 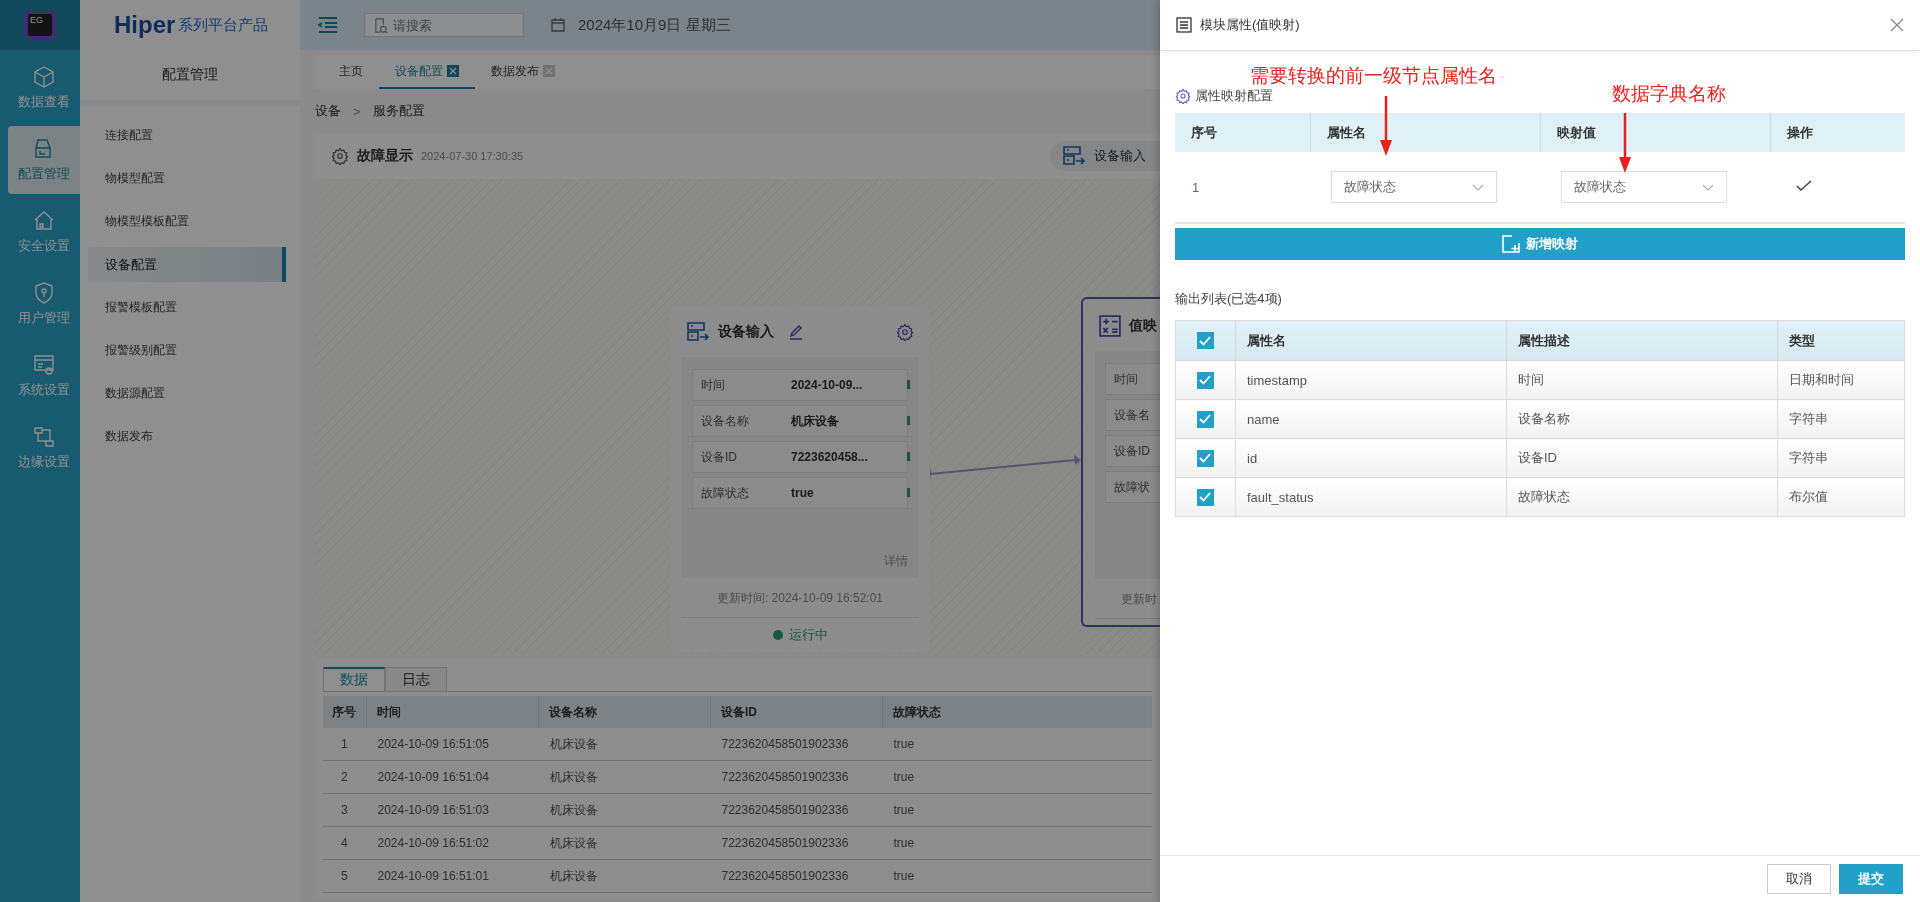 I want to click on value-select: 故障状态, so click(x=1643, y=187).